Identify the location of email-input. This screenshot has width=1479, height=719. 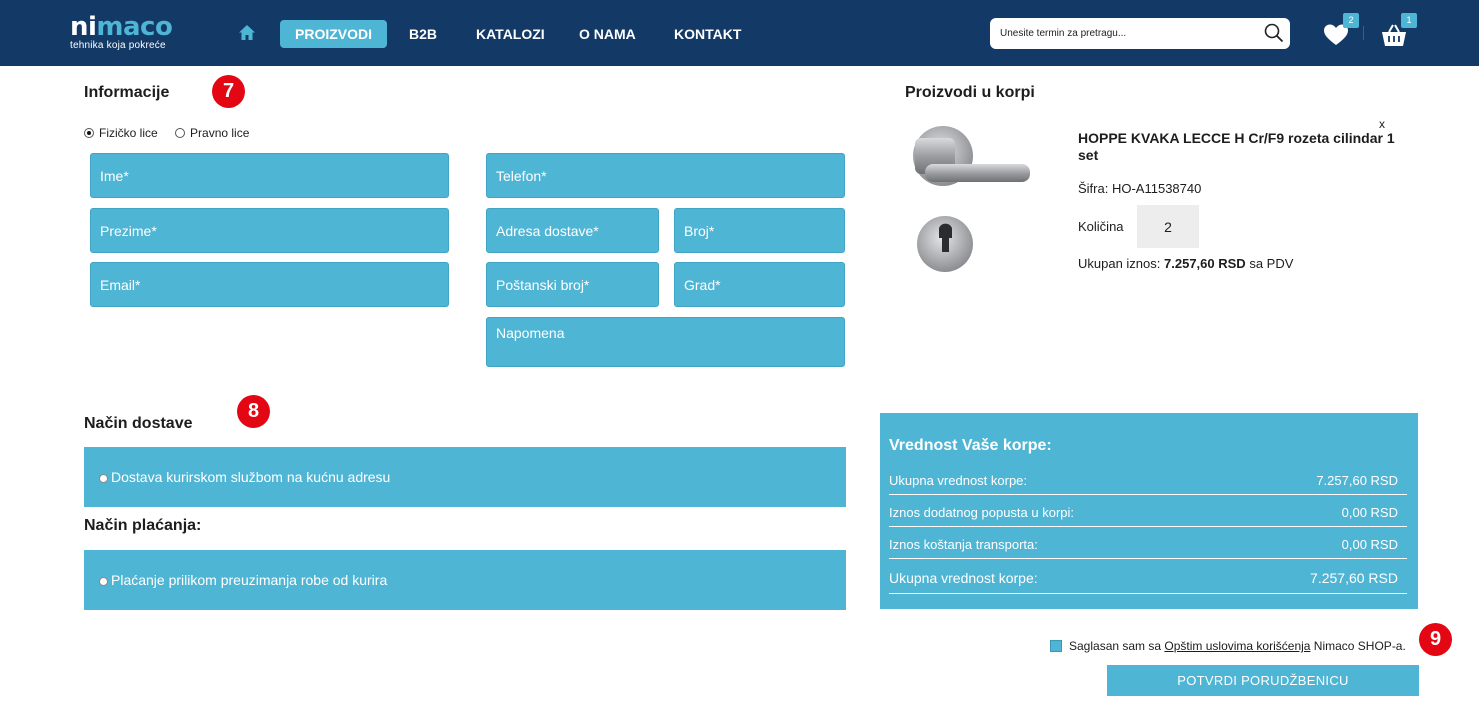
(269, 284).